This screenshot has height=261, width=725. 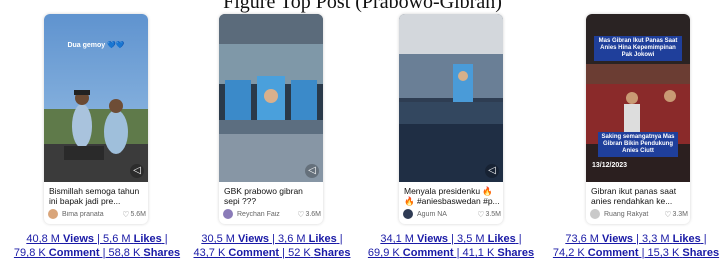 I want to click on video-meta: Ruang Rakyat ♡ 3.3M, so click(x=639, y=214).